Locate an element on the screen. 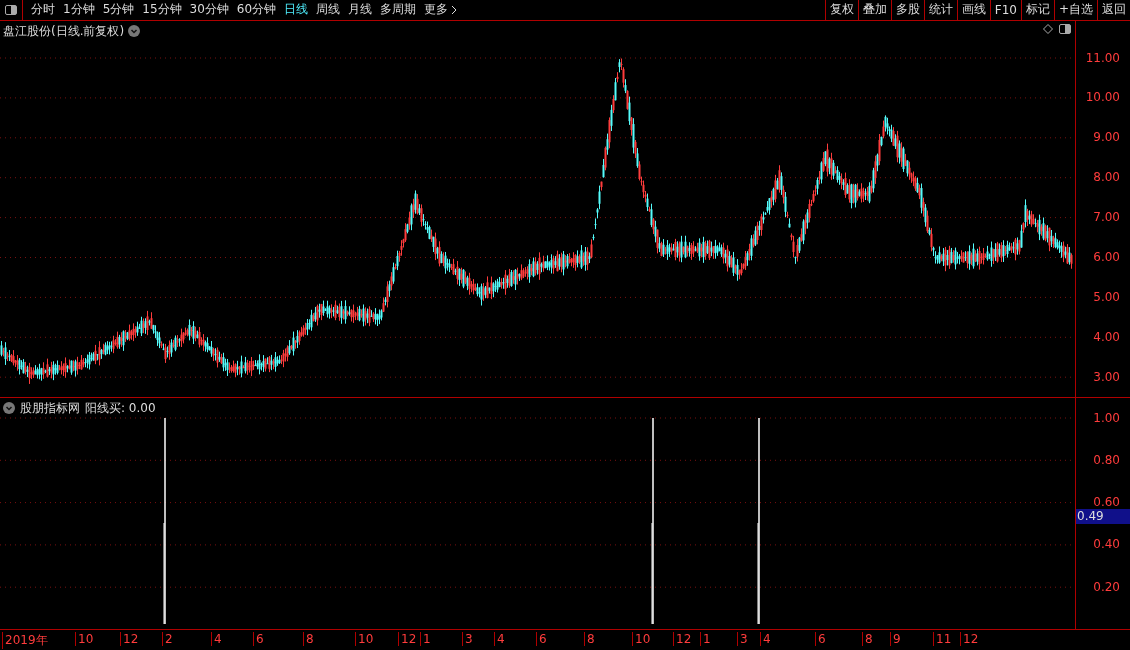  toolbar-button: 画线 is located at coordinates (973, 10).